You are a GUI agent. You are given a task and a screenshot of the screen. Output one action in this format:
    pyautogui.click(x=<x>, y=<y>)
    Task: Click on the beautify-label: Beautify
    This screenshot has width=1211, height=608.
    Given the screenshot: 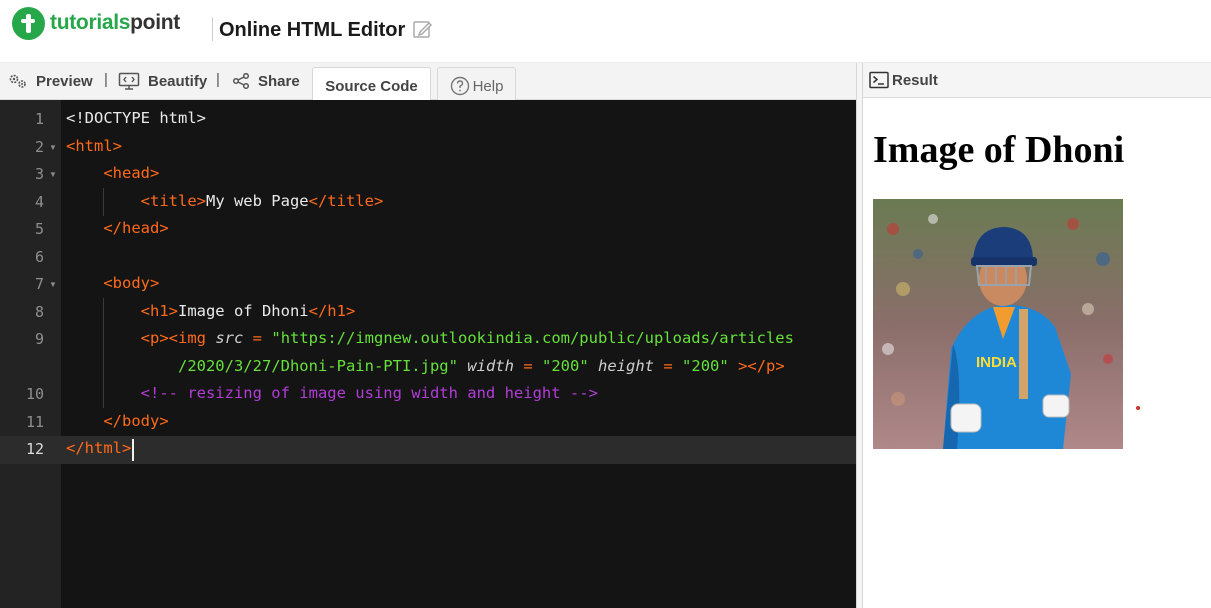 What is the action you would take?
    pyautogui.click(x=178, y=81)
    